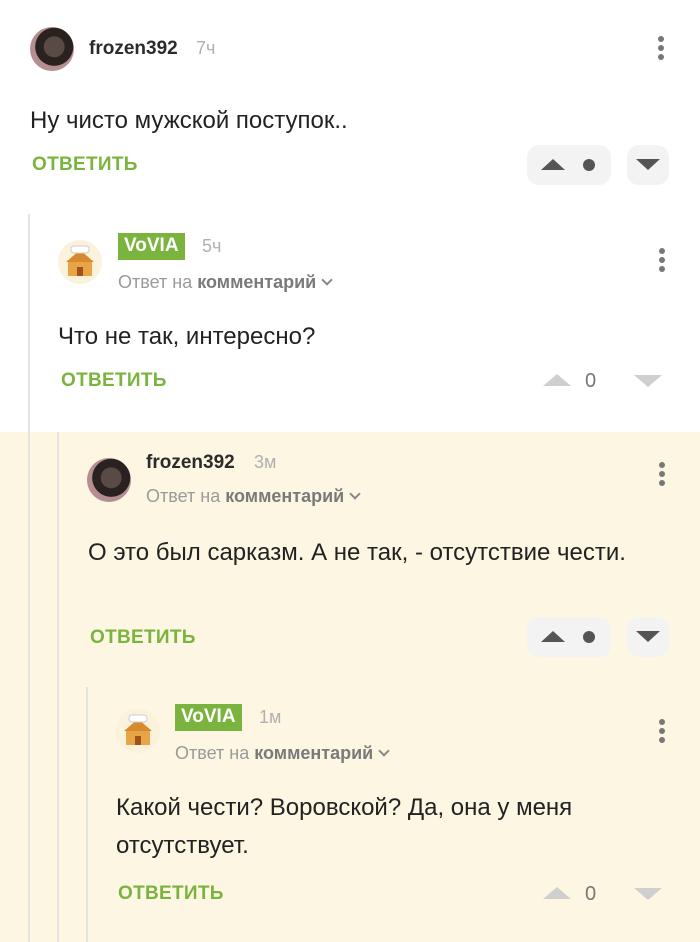 This screenshot has height=942, width=700. Describe the element at coordinates (189, 120) in the screenshot. I see `comment-text: Ну чисто мужской поступок..` at that location.